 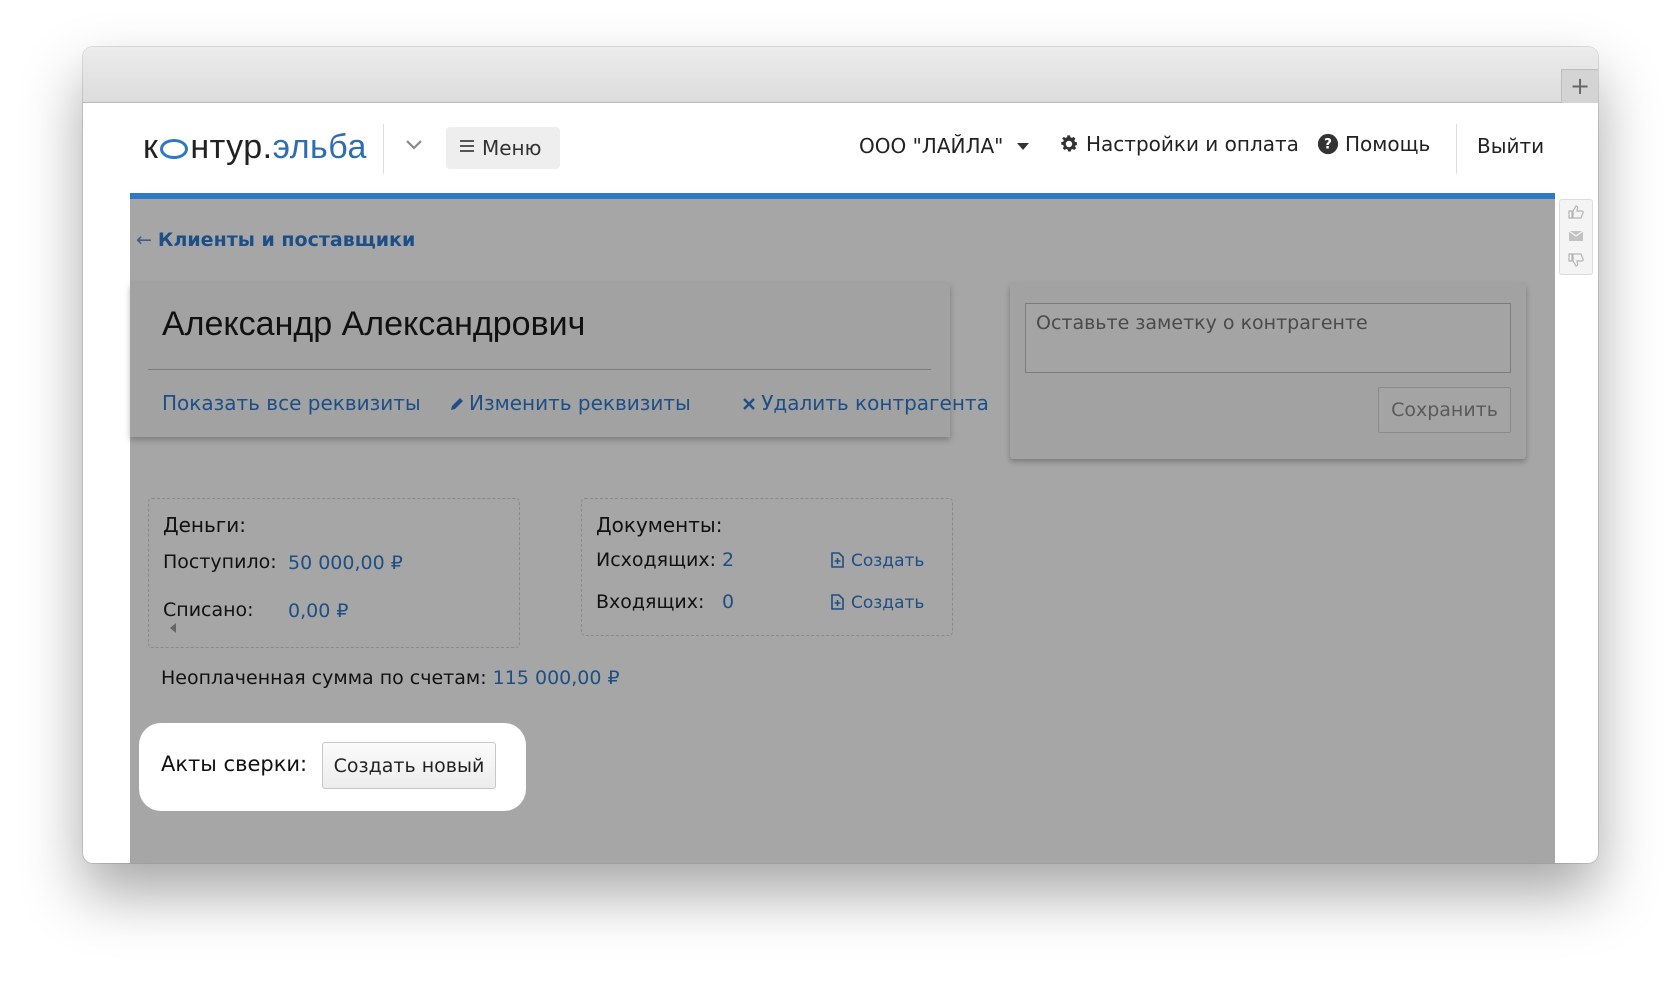 What do you see at coordinates (1388, 144) in the screenshot?
I see `help-label: Помощь` at bounding box center [1388, 144].